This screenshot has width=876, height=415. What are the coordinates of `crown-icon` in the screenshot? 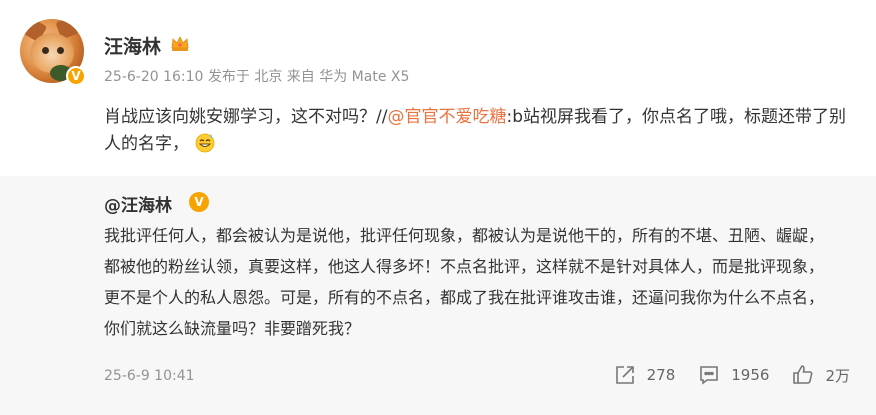 It's located at (180, 43).